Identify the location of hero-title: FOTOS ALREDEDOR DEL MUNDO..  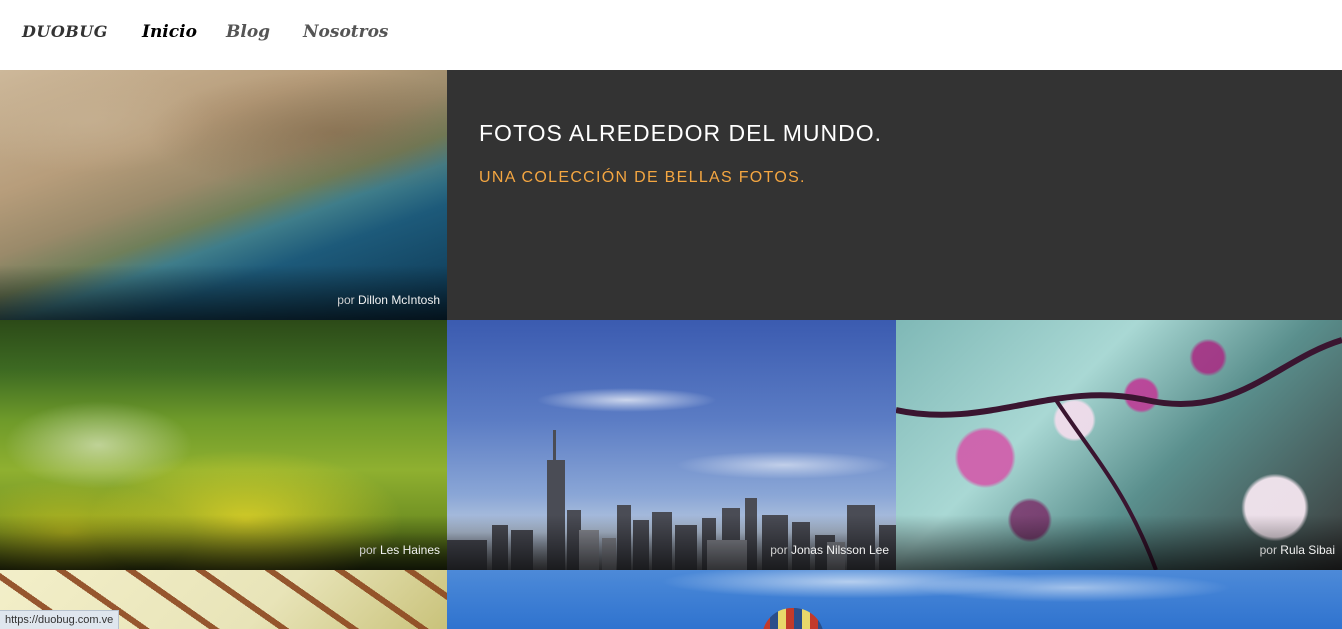
(681, 133).